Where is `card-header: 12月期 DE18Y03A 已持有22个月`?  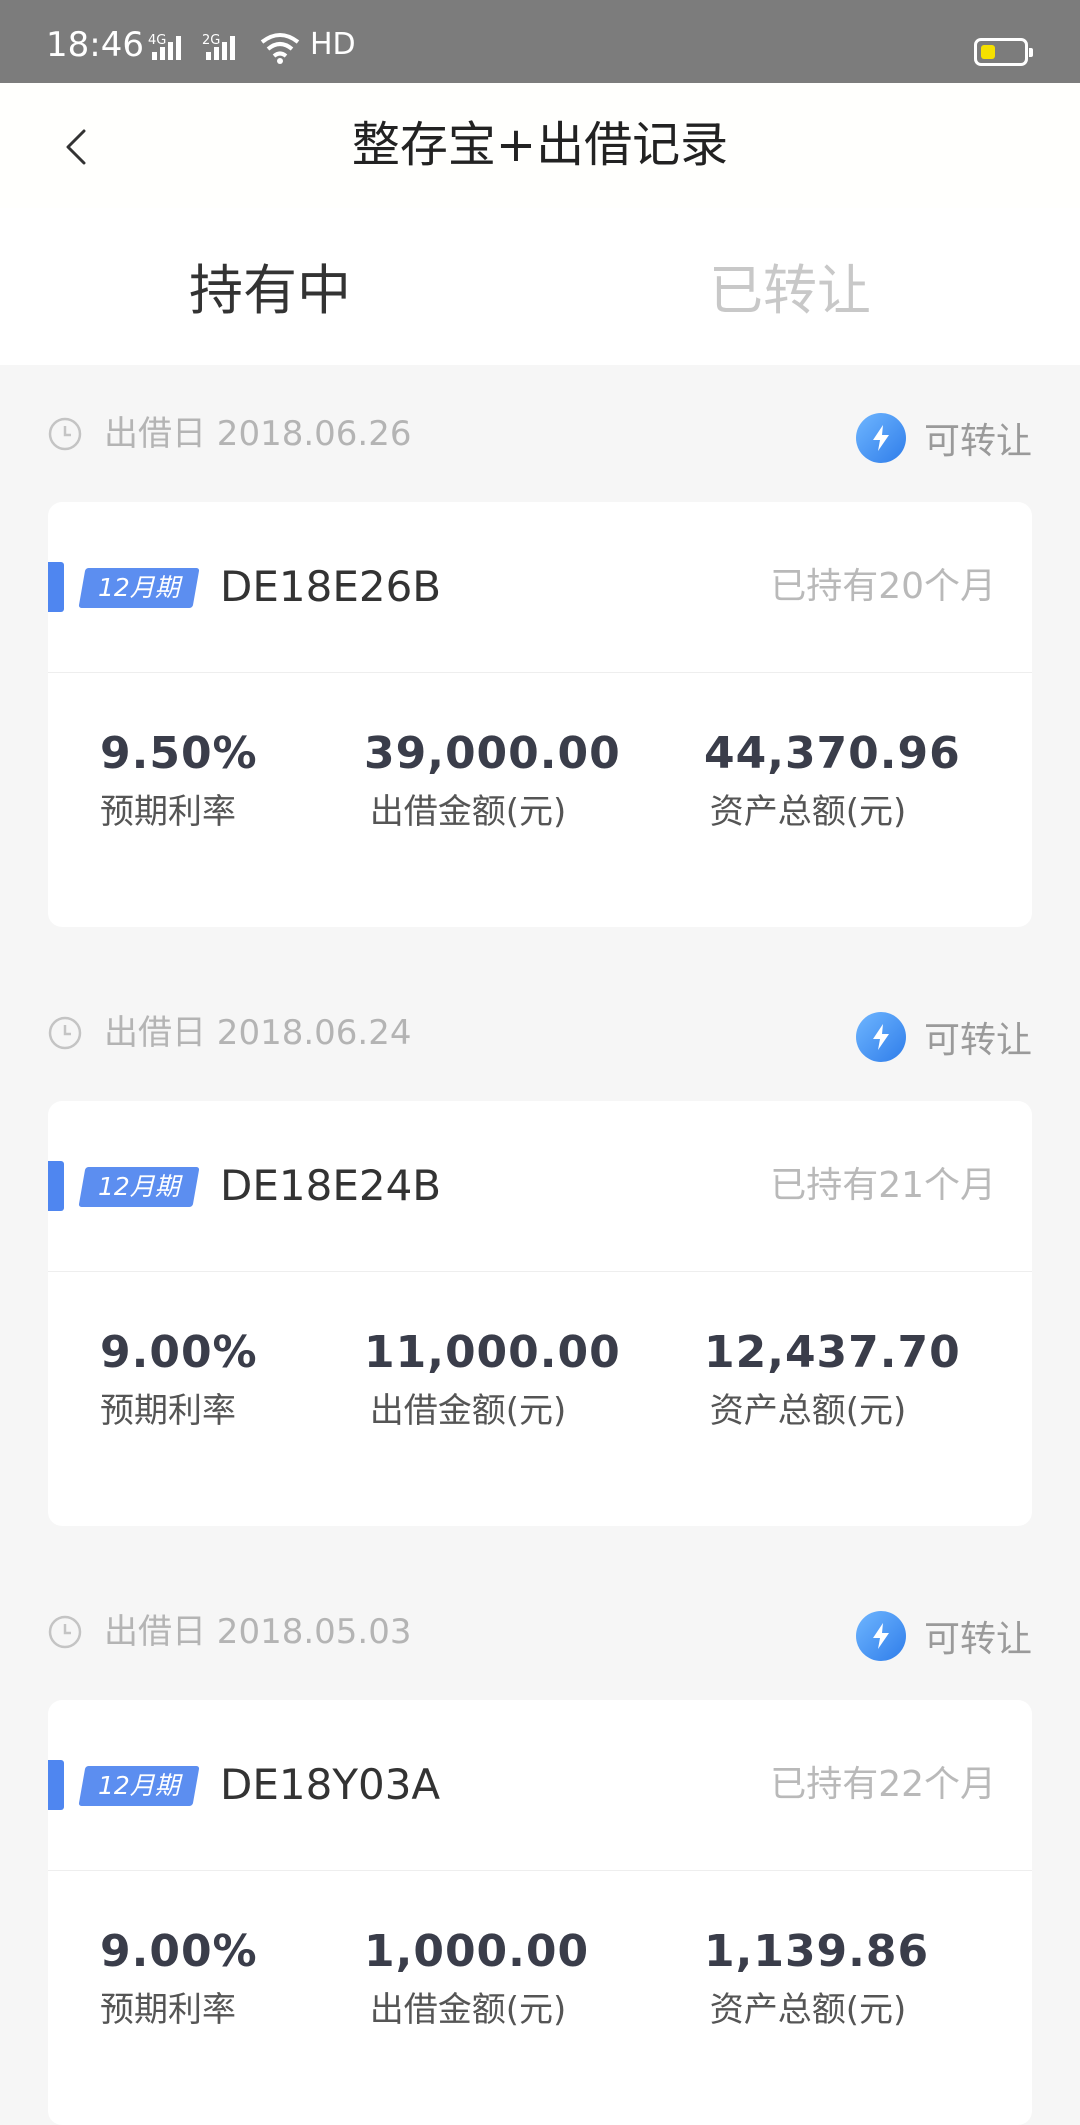
card-header: 12月期 DE18Y03A 已持有22个月 is located at coordinates (540, 1785).